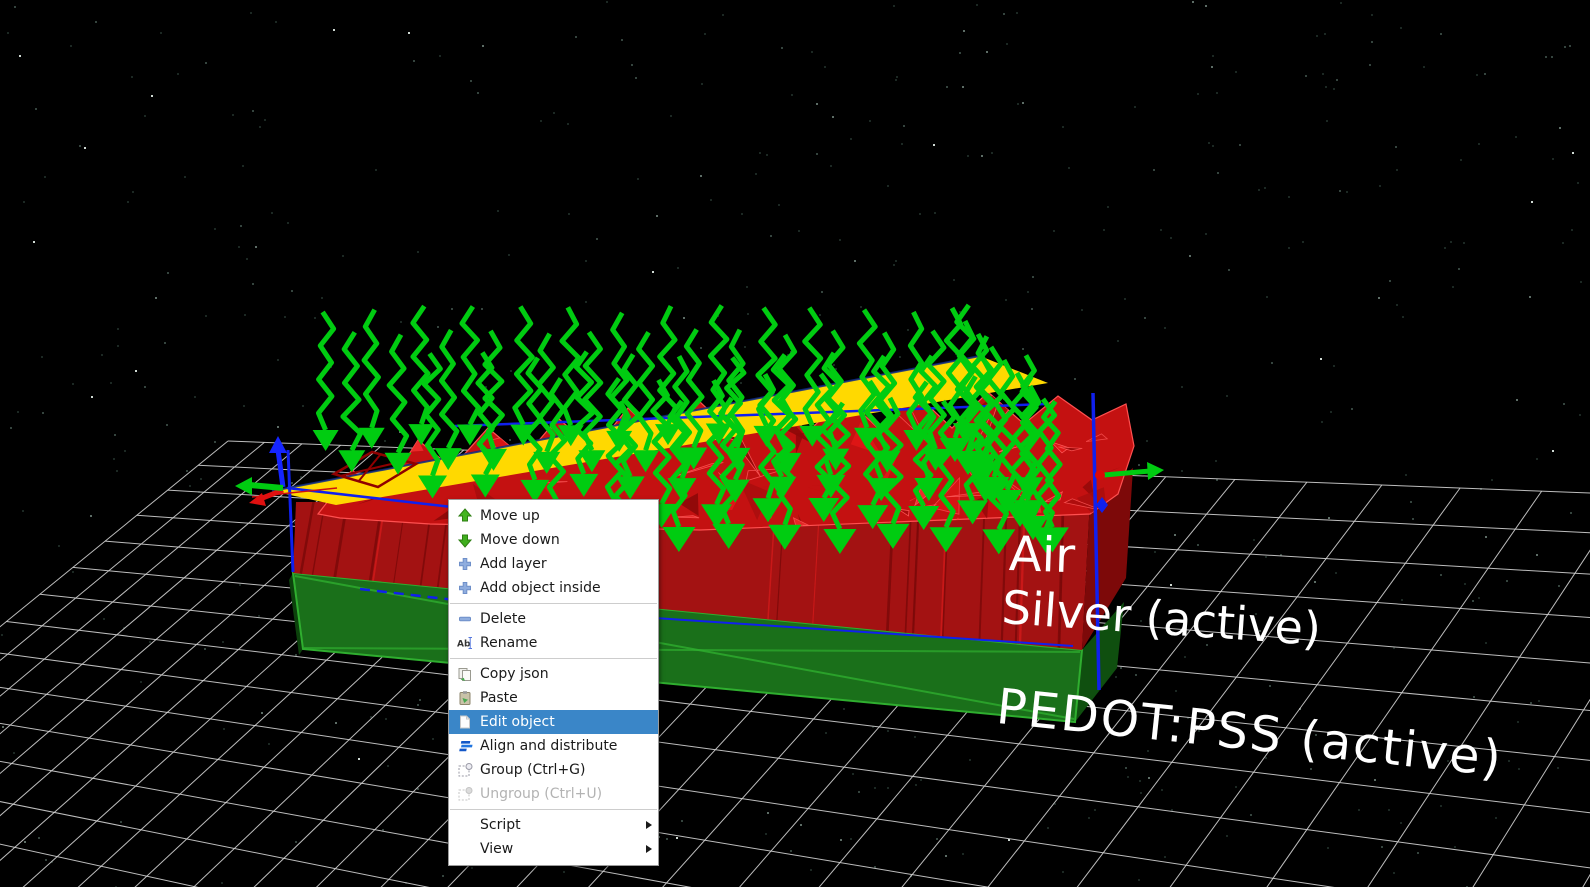 The width and height of the screenshot is (1590, 887). Describe the element at coordinates (533, 770) in the screenshot. I see `menu-item-label: Group (Ctrl+G)` at that location.